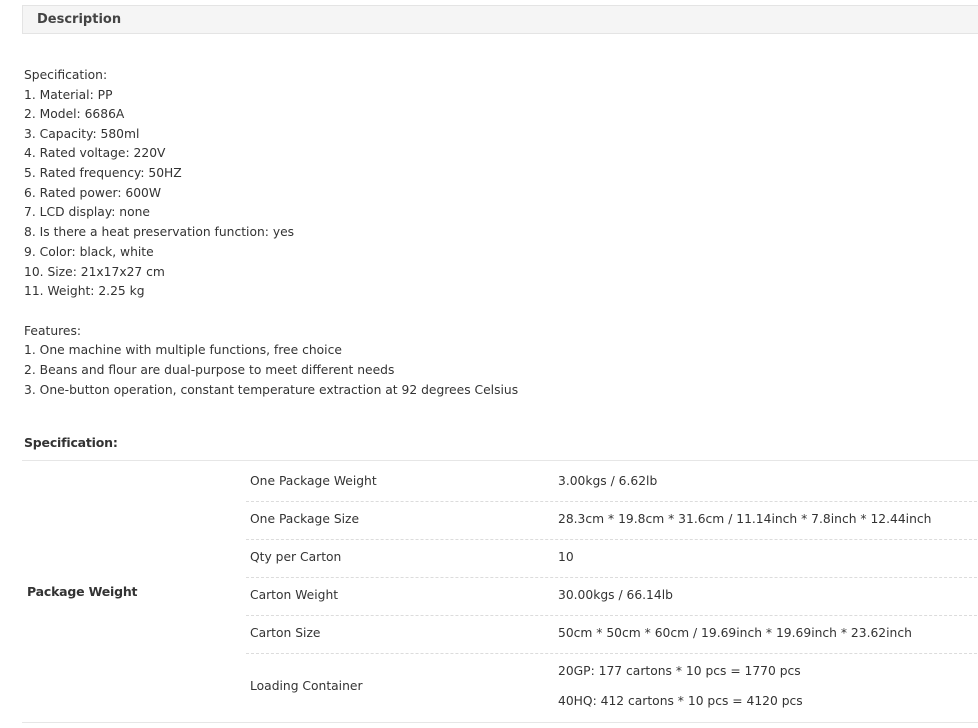 Image resolution: width=978 pixels, height=728 pixels. Describe the element at coordinates (296, 557) in the screenshot. I see `spec-name: Qty per Carton` at that location.